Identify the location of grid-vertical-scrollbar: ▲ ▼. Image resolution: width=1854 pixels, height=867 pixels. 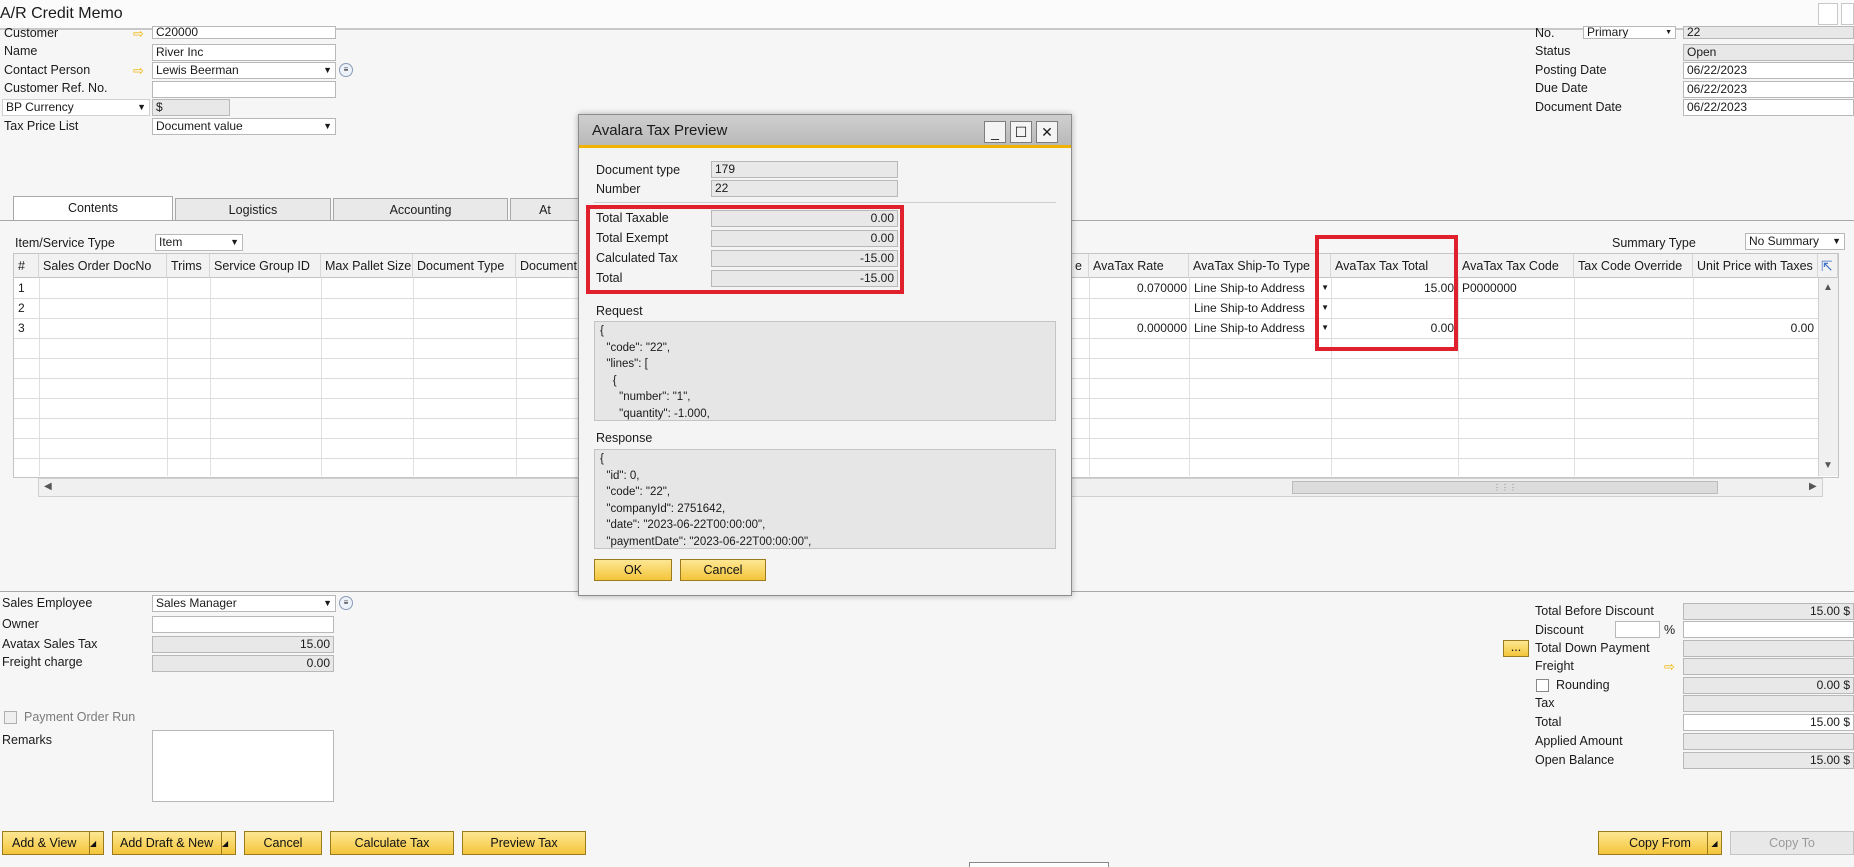
(1828, 377).